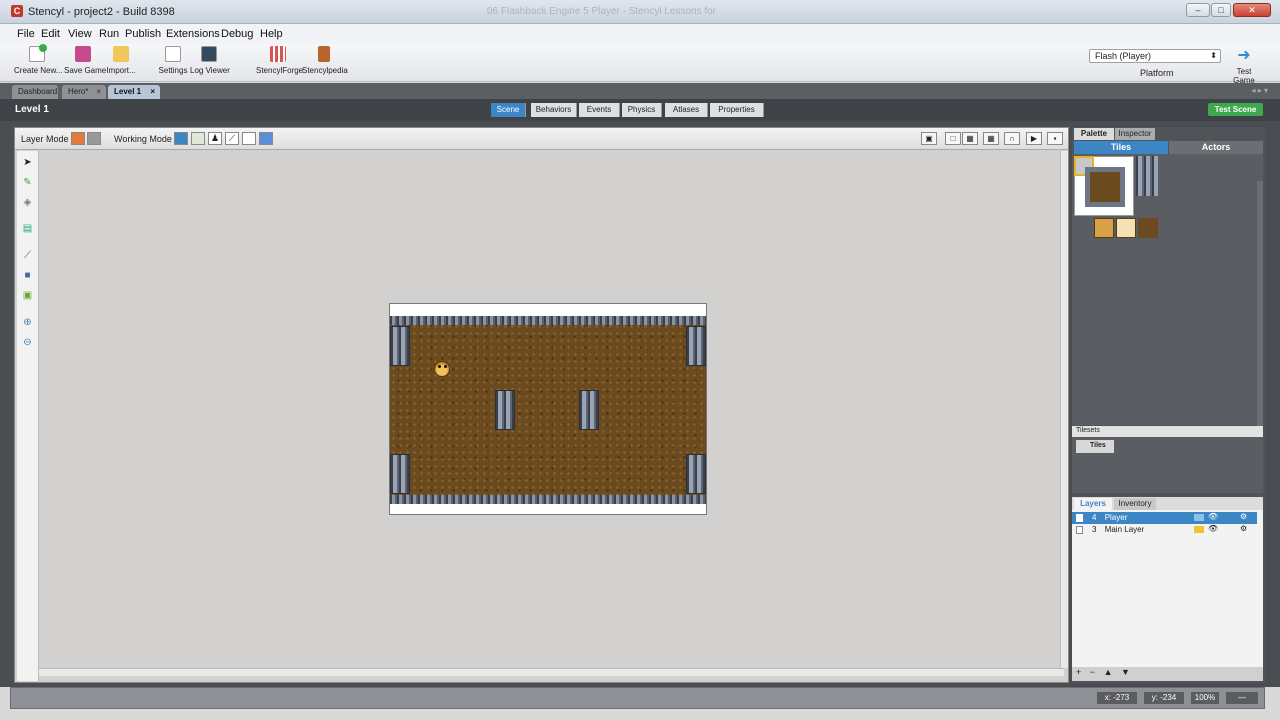  I want to click on preview-image-icon: ▪, so click(1055, 138).